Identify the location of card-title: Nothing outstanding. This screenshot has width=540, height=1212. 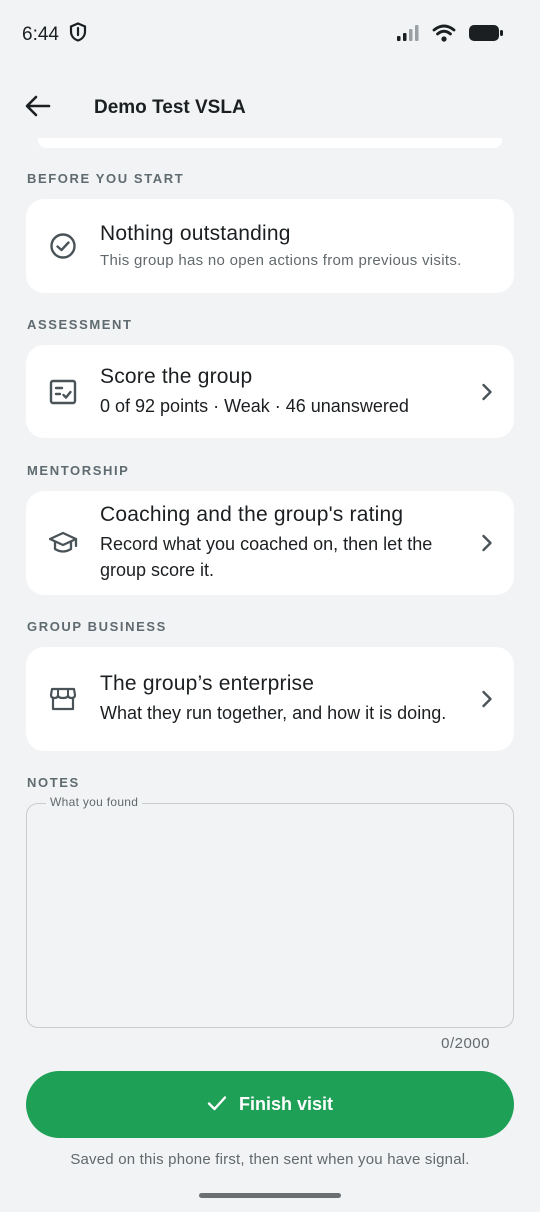
(195, 233).